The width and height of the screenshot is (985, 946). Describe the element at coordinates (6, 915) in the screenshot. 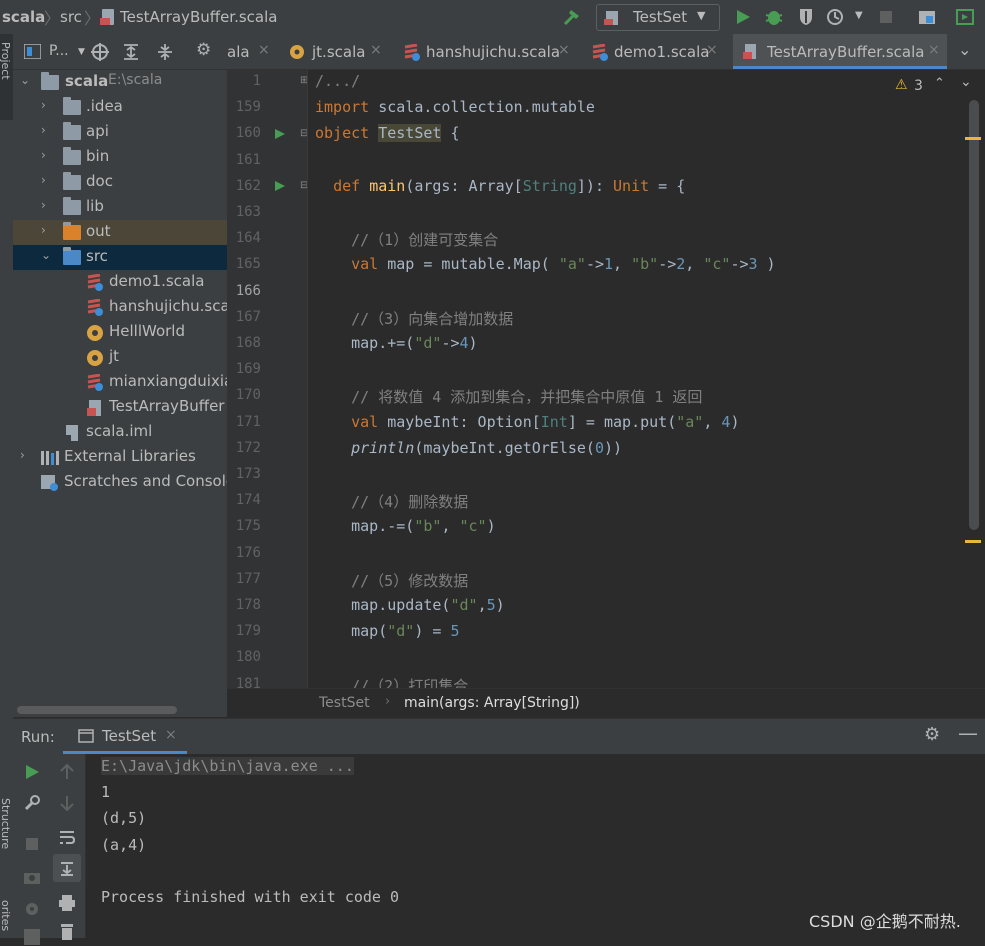

I see `favorites-tool-label: orites` at that location.